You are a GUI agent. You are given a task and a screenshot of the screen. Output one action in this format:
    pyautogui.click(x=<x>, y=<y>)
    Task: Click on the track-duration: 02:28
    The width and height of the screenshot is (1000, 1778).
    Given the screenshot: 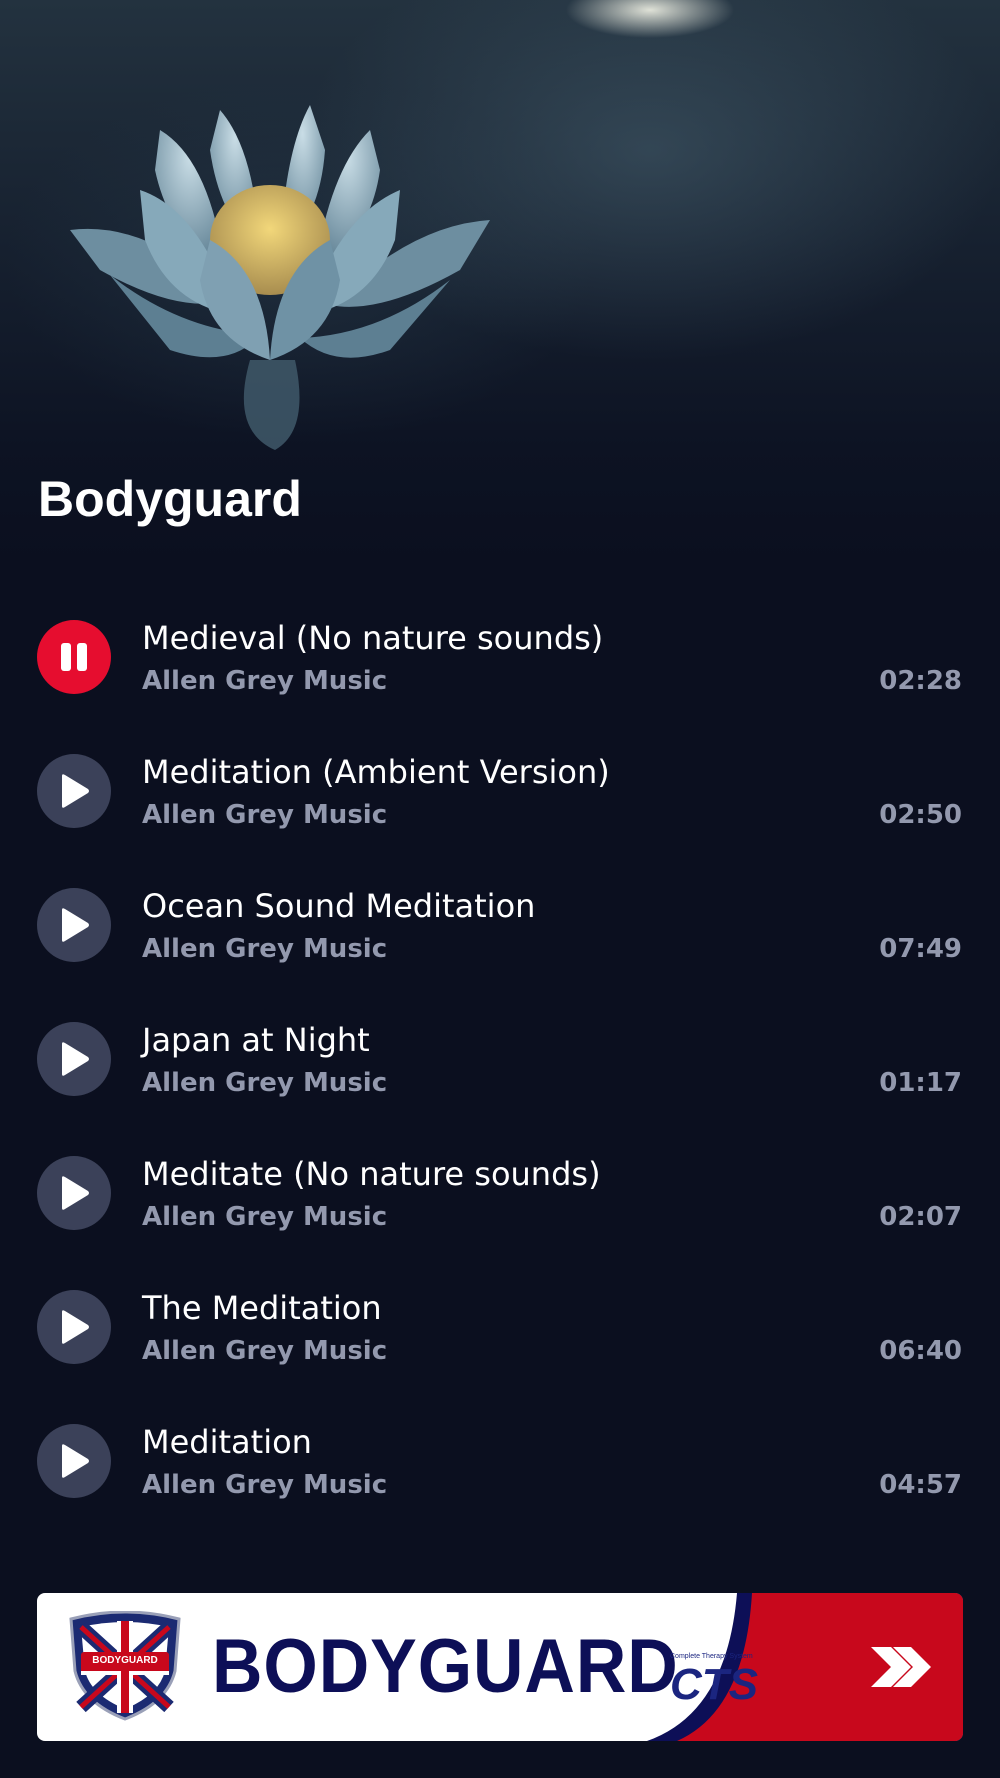 What is the action you would take?
    pyautogui.click(x=920, y=681)
    